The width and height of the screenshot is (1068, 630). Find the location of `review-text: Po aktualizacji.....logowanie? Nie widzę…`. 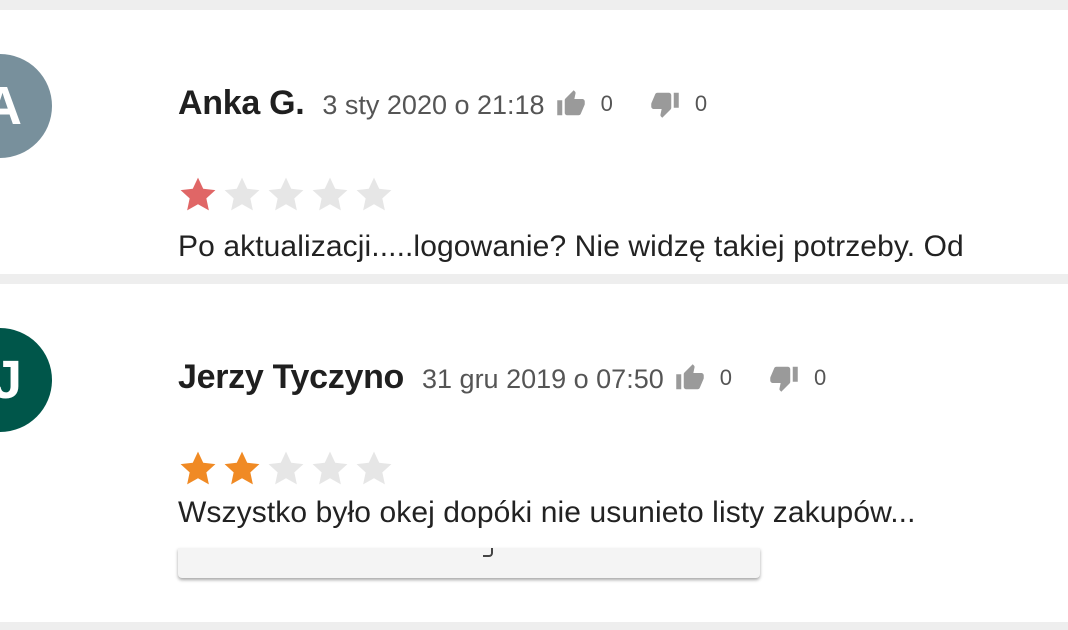

review-text: Po aktualizacji.....logowanie? Nie widzę… is located at coordinates (571, 246).